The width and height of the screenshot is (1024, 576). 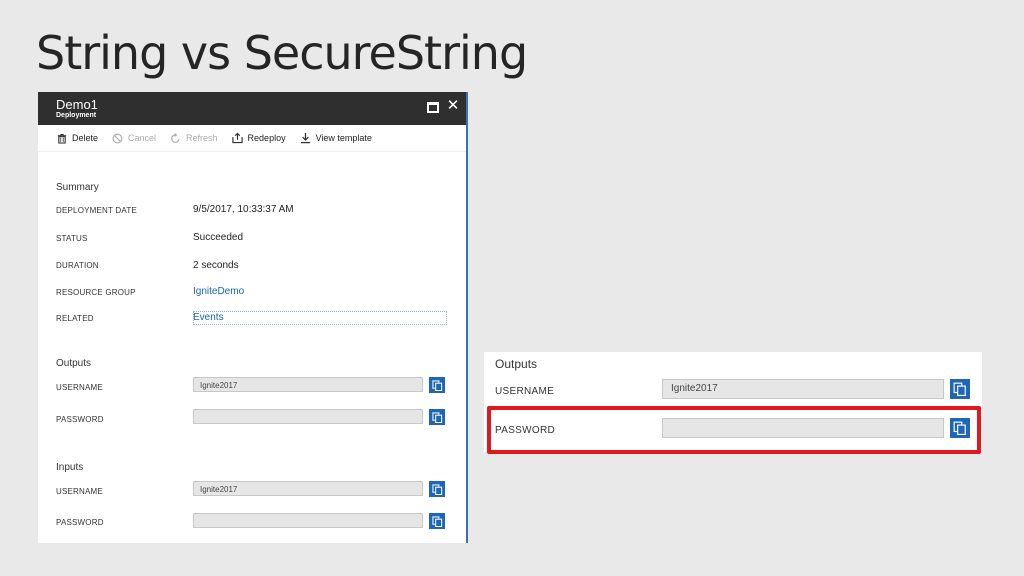 What do you see at coordinates (305, 138) in the screenshot?
I see `download-icon` at bounding box center [305, 138].